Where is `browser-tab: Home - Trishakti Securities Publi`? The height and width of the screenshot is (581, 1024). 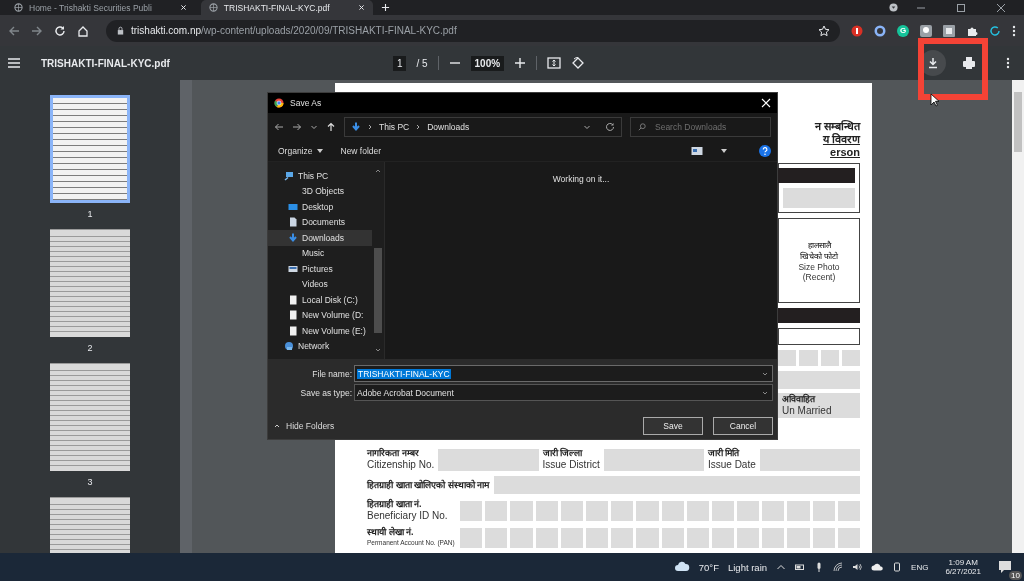 browser-tab: Home - Trishakti Securities Publi is located at coordinates (100, 7).